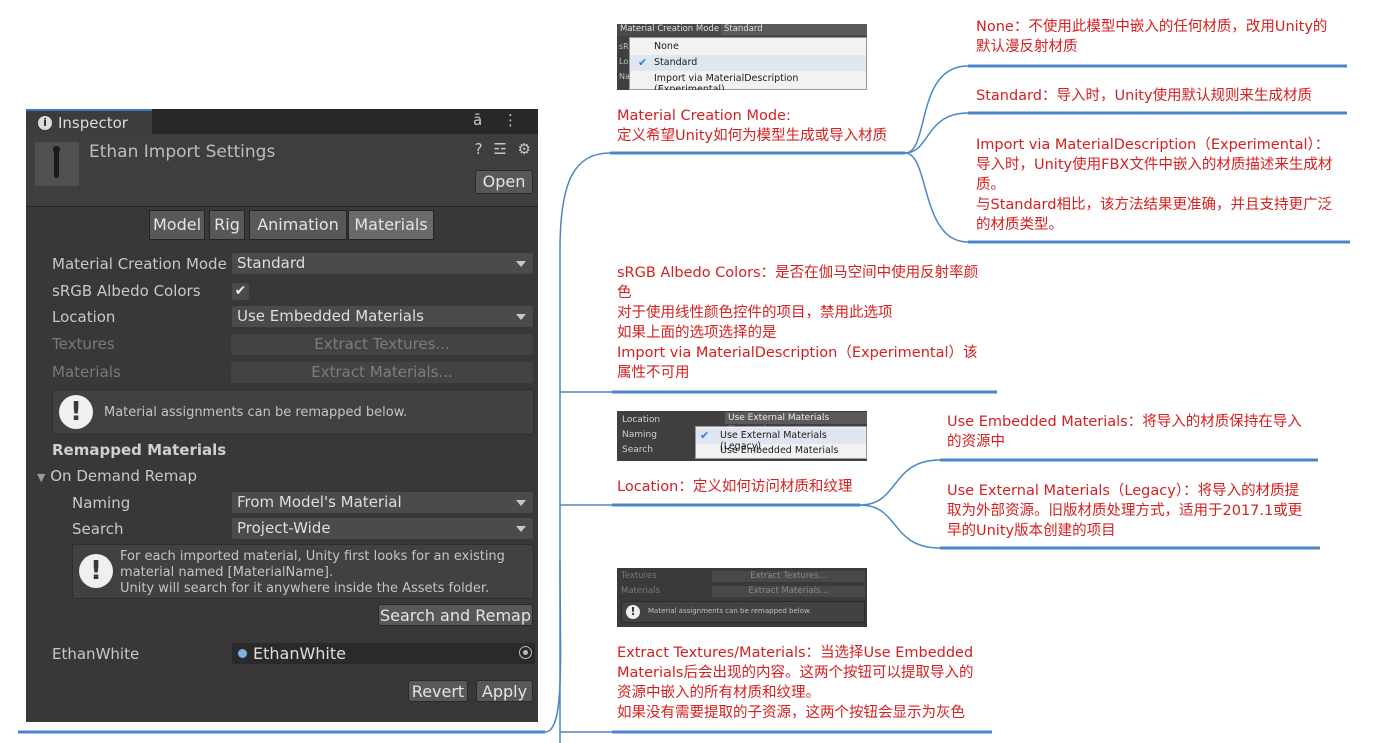 This screenshot has height=743, width=1377. I want to click on note-line: None：不使用此模型中嵌入的任何材质，改用Unity的, so click(1152, 27).